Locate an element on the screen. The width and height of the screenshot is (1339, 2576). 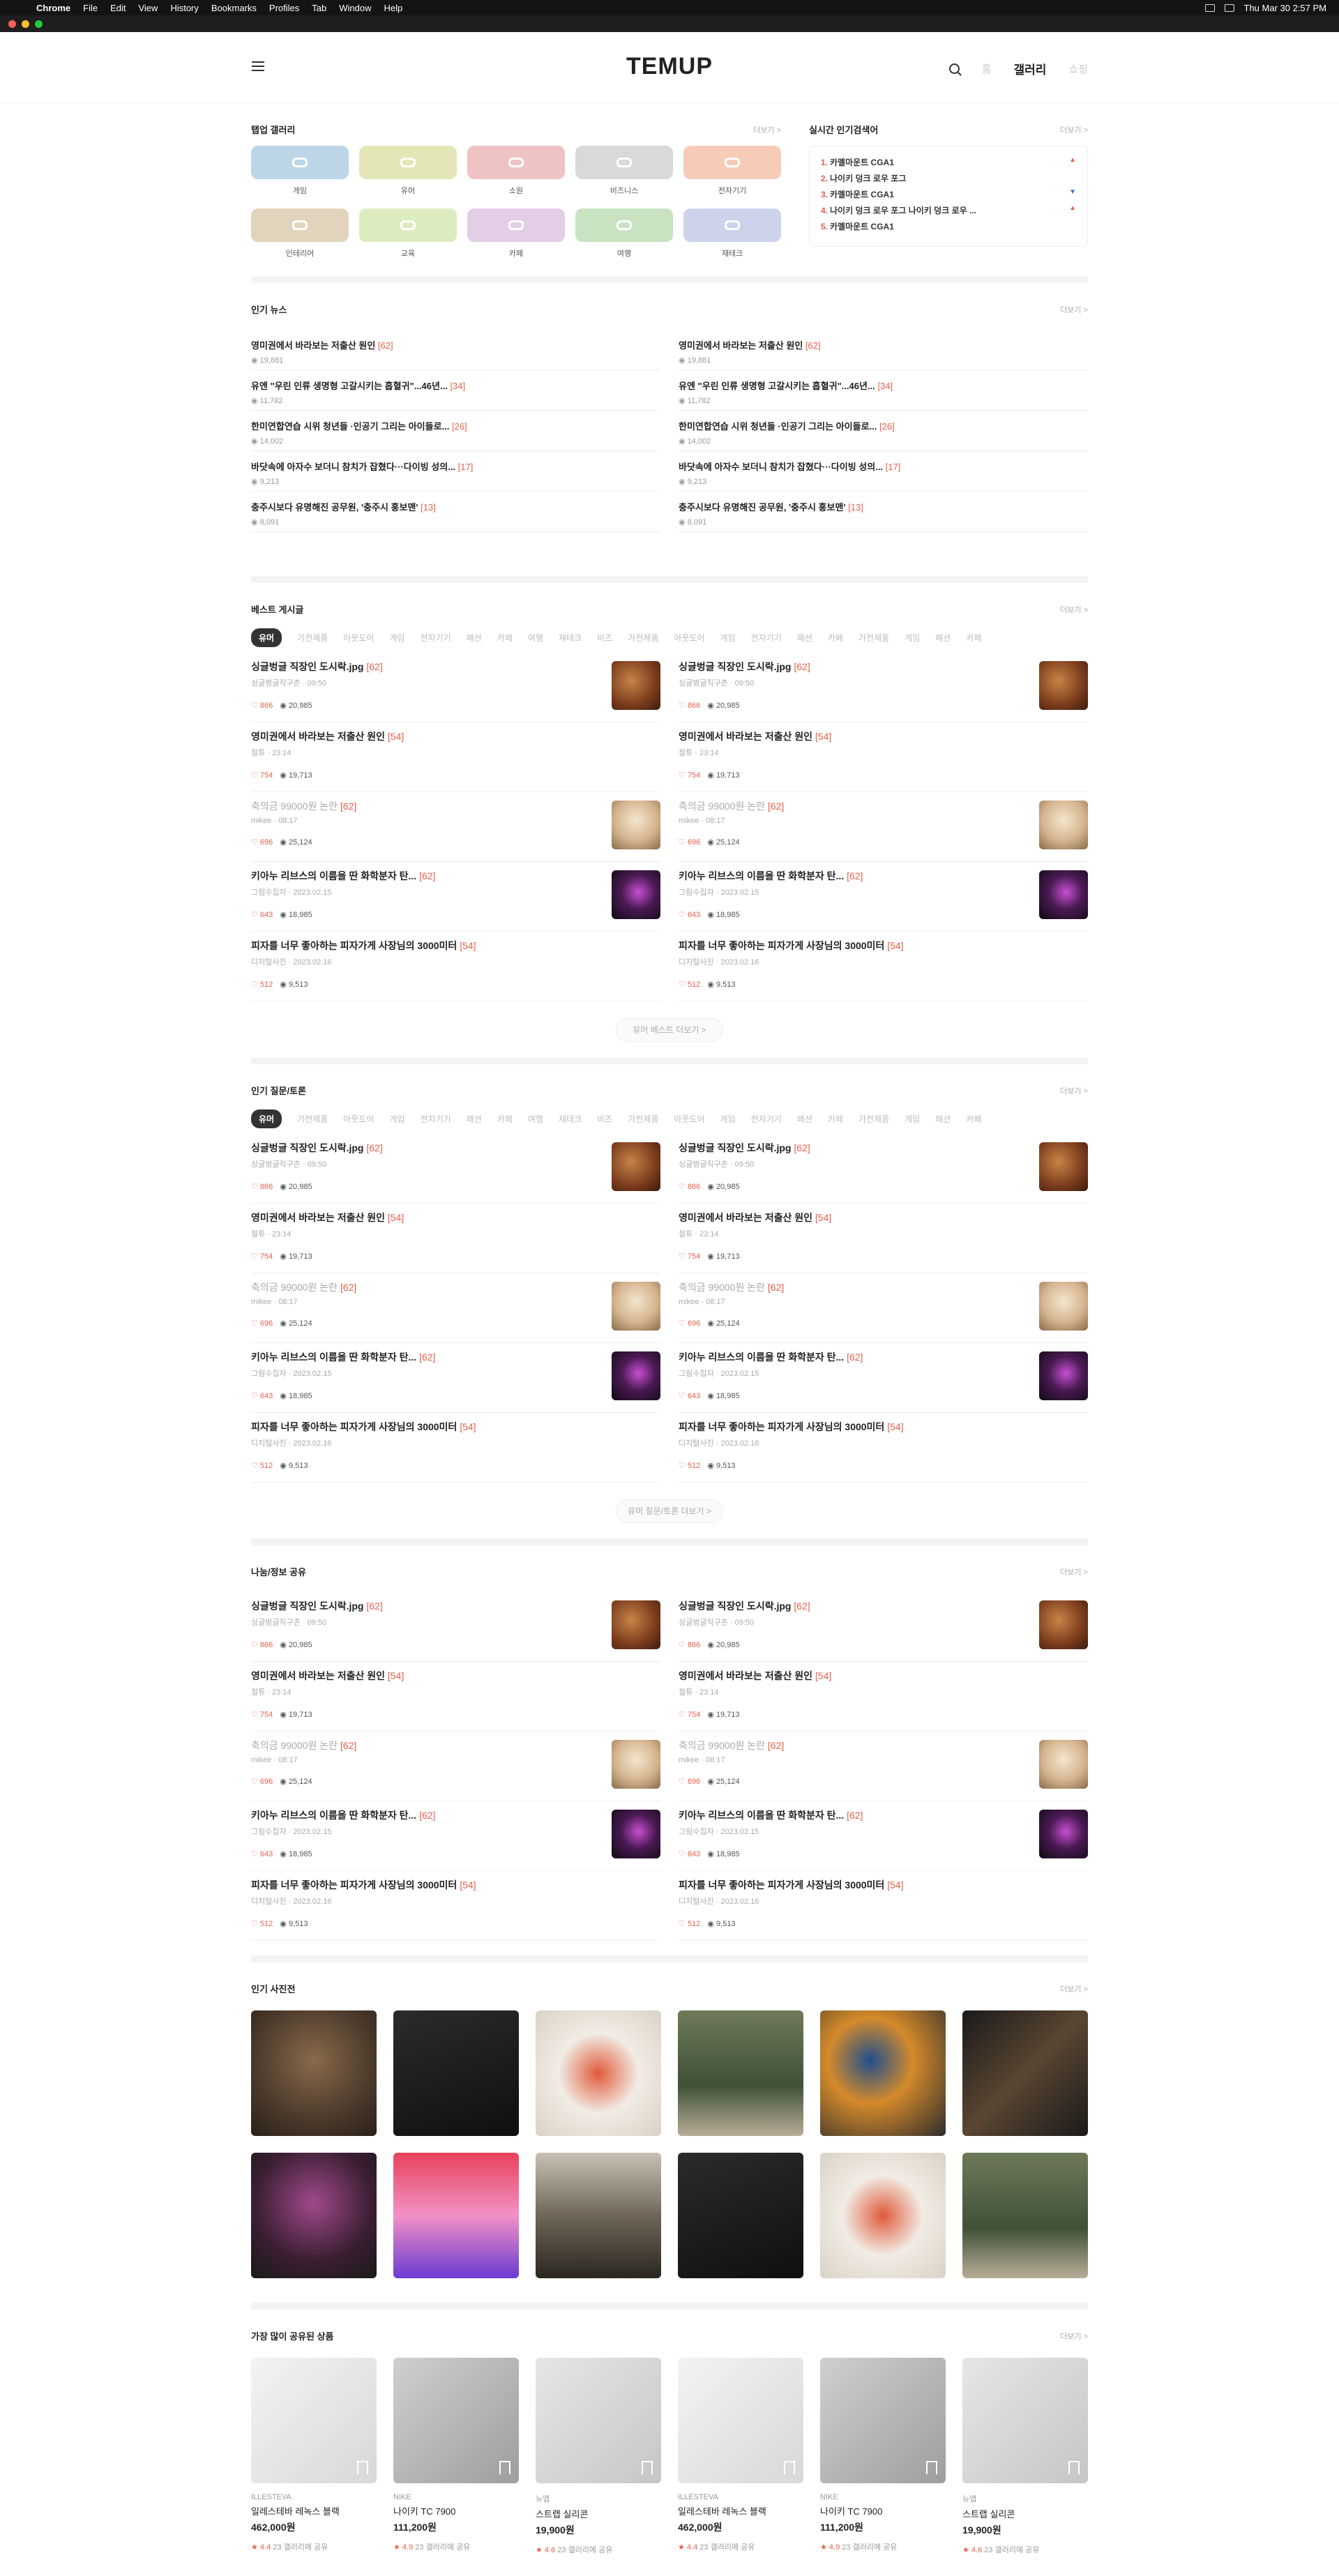
realtime-rank-item: 4. 나이키 덩크 로우 포그 나이키 덩크 로우 ... ▲ is located at coordinates (948, 212).